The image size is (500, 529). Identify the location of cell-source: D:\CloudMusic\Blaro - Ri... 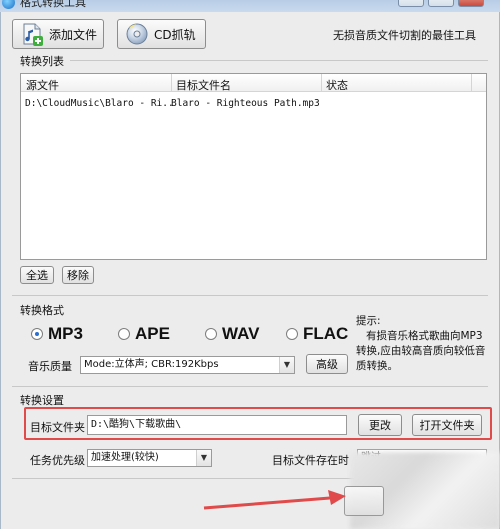
(99, 103).